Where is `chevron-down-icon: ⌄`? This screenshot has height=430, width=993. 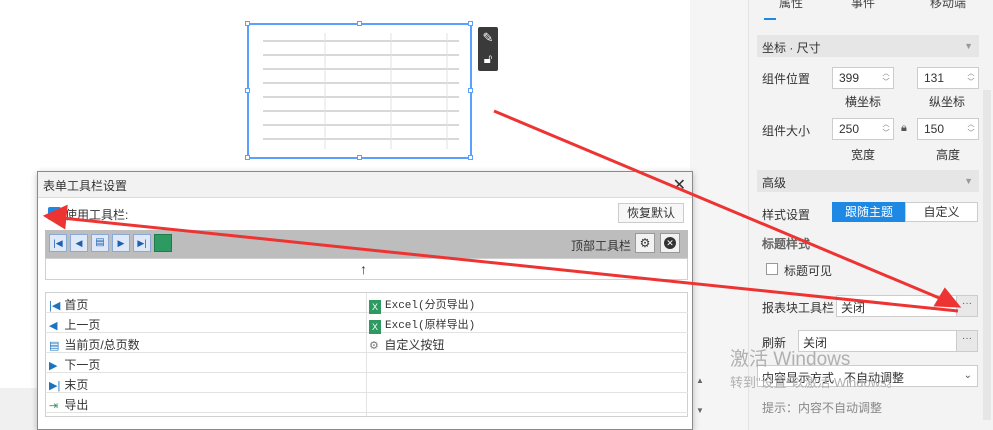 chevron-down-icon: ⌄ is located at coordinates (967, 375).